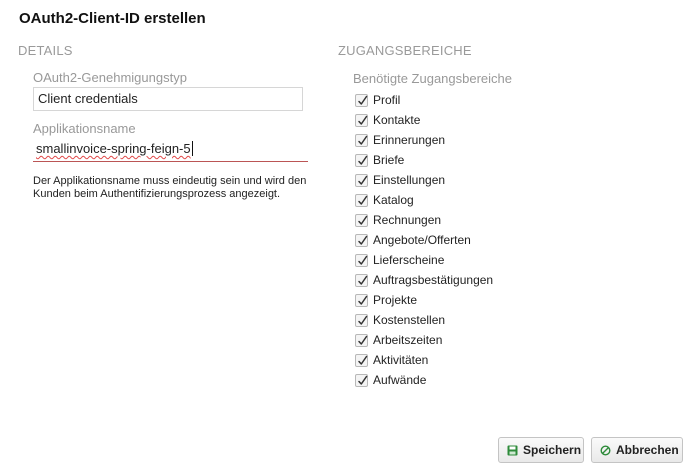  Describe the element at coordinates (387, 100) in the screenshot. I see `scope-label: Profil` at that location.